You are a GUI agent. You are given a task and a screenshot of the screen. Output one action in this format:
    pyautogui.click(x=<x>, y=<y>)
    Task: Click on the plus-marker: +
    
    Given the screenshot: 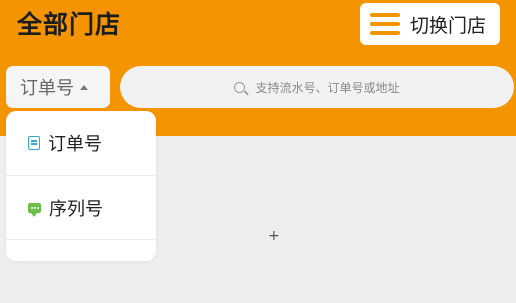 What is the action you would take?
    pyautogui.click(x=274, y=236)
    